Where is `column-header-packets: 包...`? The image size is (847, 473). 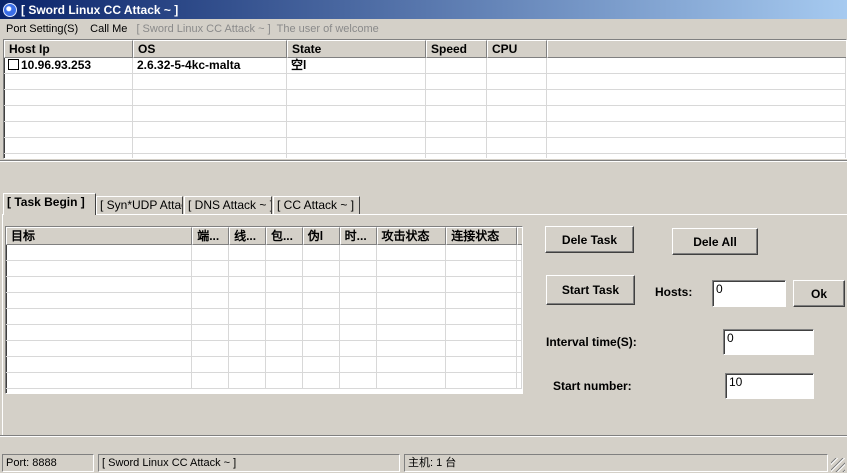 column-header-packets: 包... is located at coordinates (284, 236).